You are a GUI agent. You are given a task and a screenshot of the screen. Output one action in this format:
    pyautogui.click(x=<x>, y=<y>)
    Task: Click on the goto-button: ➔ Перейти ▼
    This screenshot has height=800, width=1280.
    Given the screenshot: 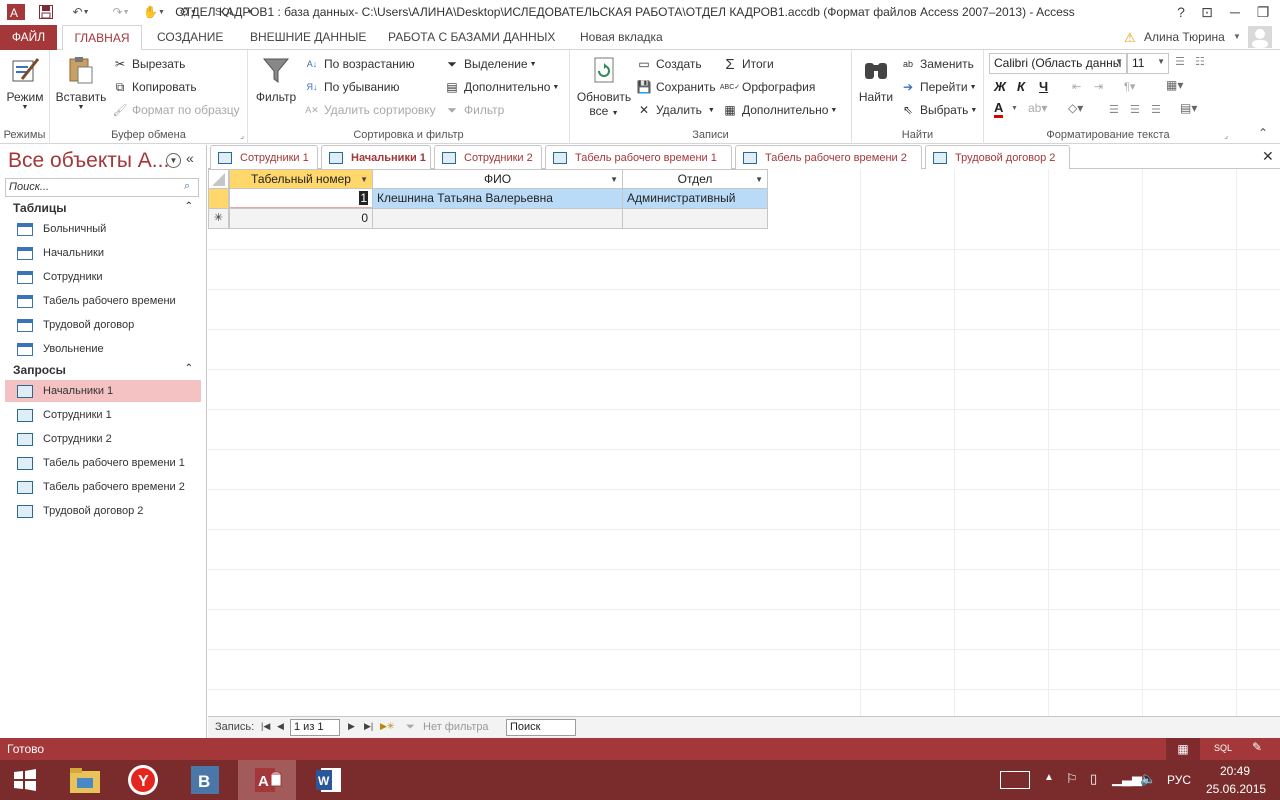 What is the action you would take?
    pyautogui.click(x=938, y=87)
    